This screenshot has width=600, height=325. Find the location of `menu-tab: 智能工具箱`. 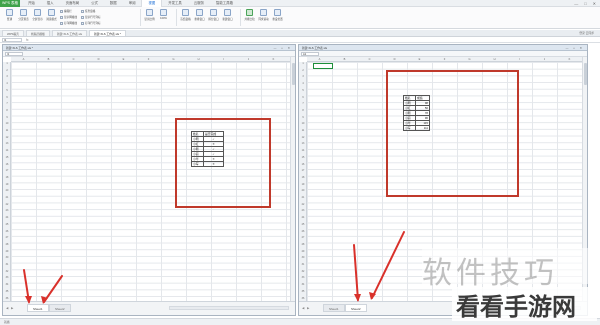

menu-tab: 智能工具箱 is located at coordinates (224, 3).